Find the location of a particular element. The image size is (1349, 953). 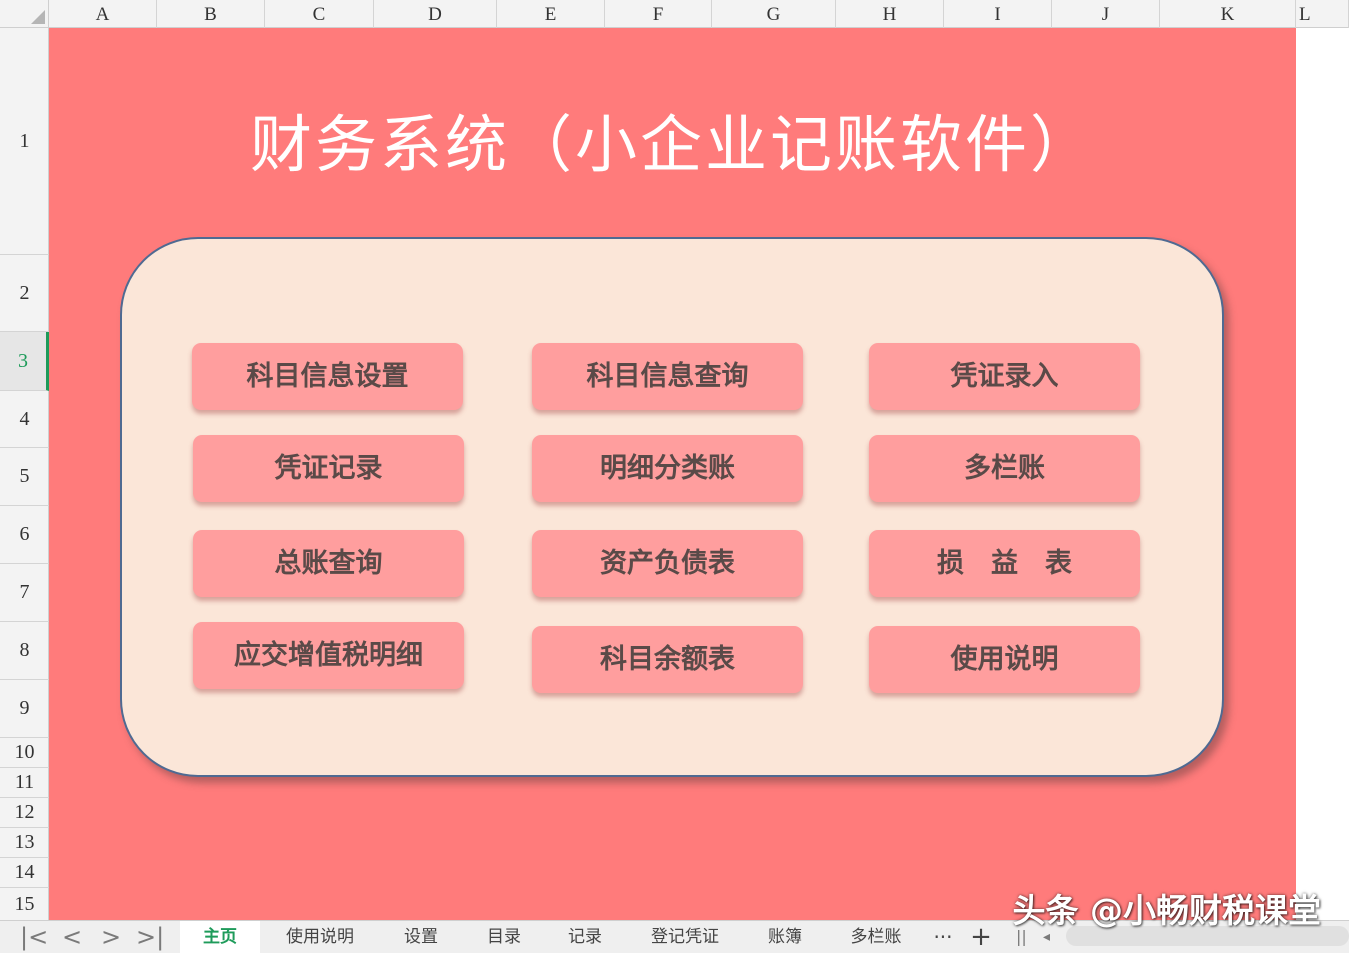

tab-catalog: 目录 is located at coordinates (504, 937).